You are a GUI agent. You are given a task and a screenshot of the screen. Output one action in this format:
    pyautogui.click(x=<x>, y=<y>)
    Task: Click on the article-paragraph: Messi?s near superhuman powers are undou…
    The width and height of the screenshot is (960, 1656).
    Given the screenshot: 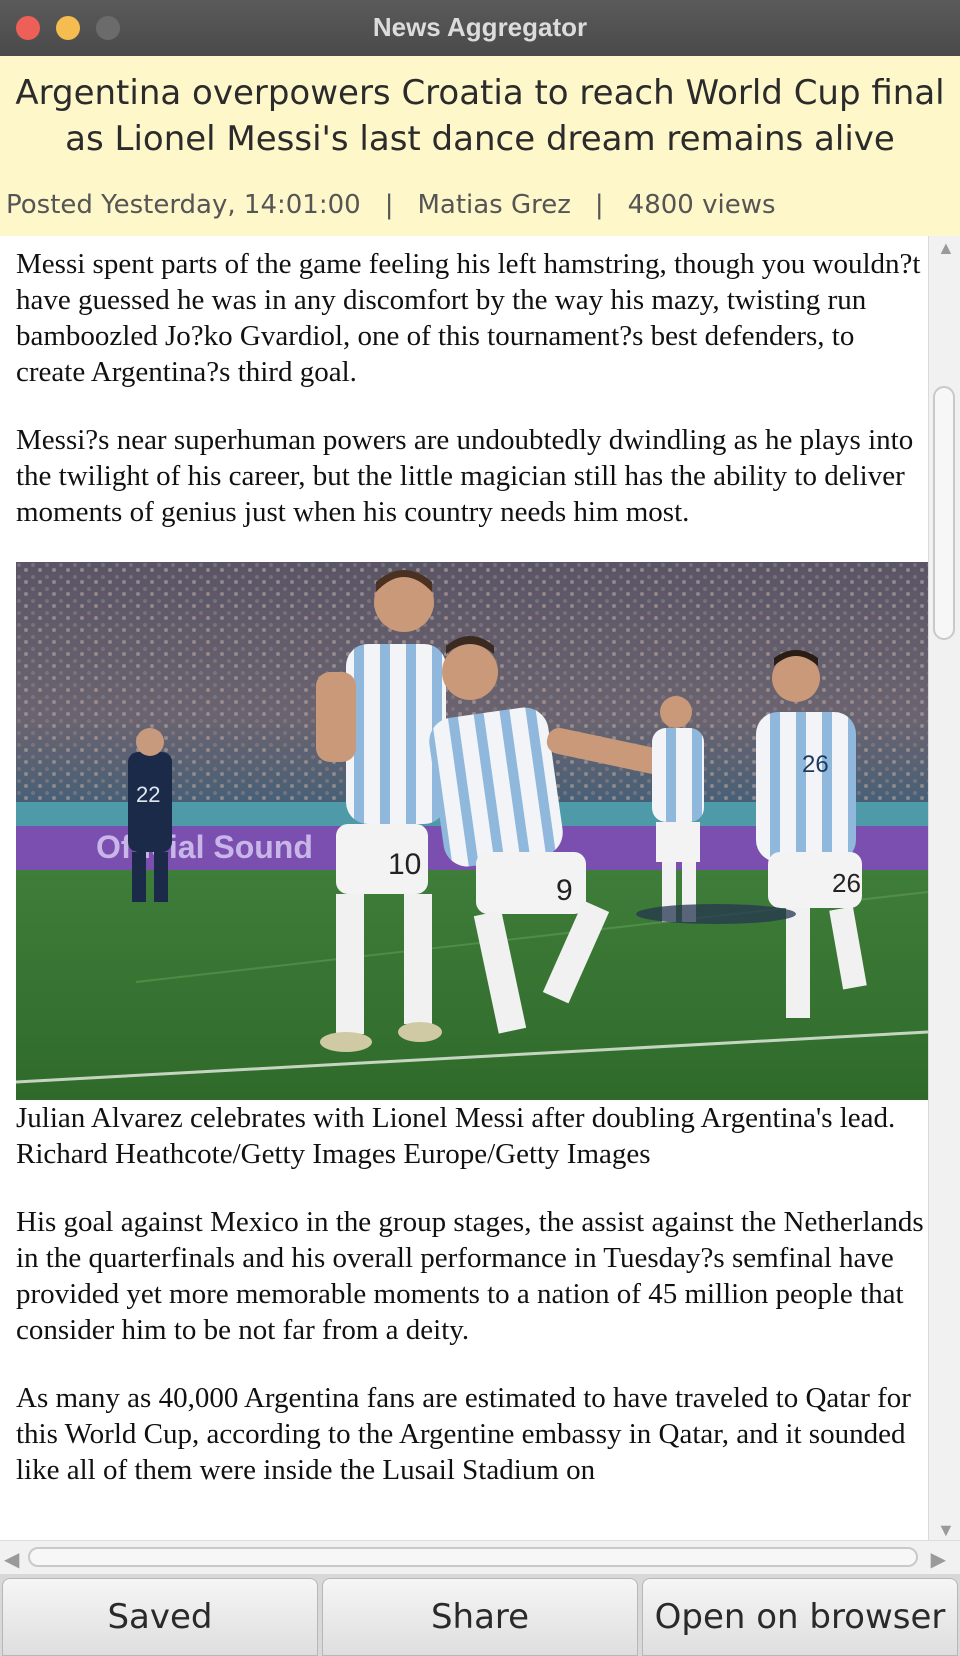 What is the action you would take?
    pyautogui.click(x=465, y=476)
    